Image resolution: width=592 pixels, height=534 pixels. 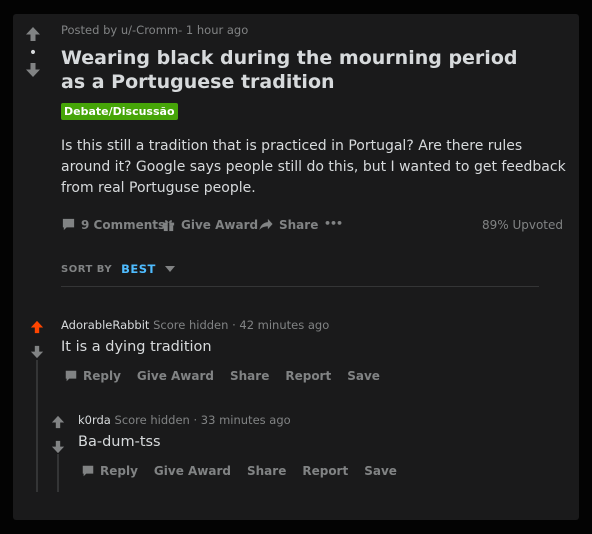 I want to click on more-options-button: •••, so click(x=333, y=223).